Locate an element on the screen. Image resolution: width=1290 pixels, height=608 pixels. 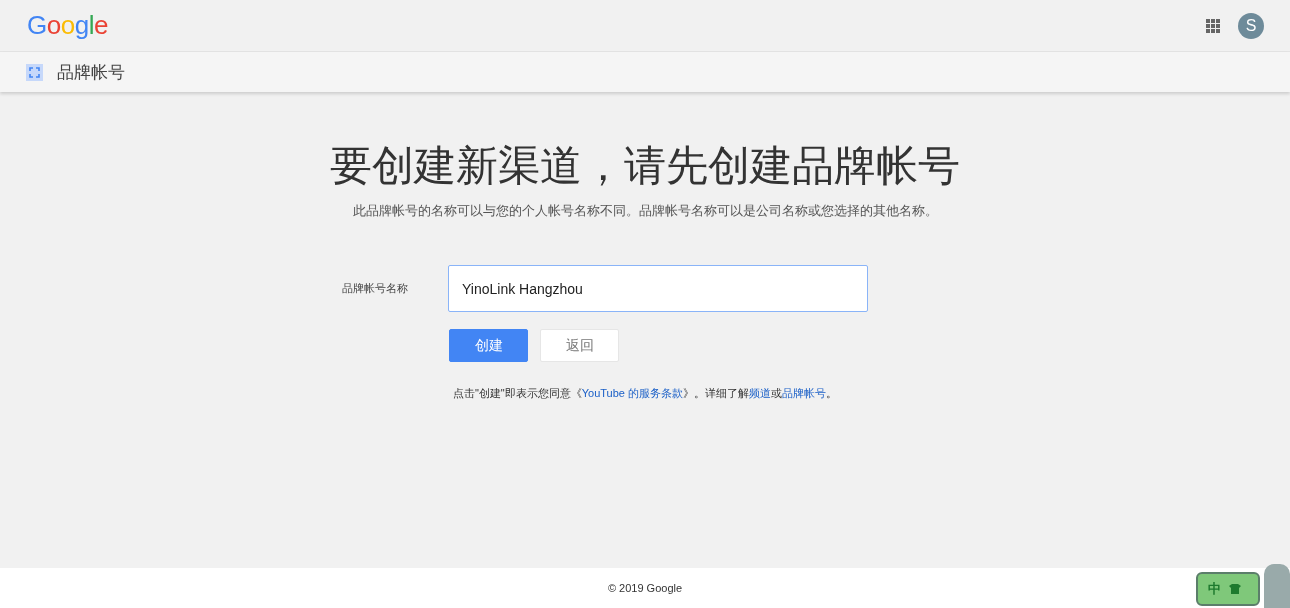
copyright: © 2019 Google is located at coordinates (645, 588).